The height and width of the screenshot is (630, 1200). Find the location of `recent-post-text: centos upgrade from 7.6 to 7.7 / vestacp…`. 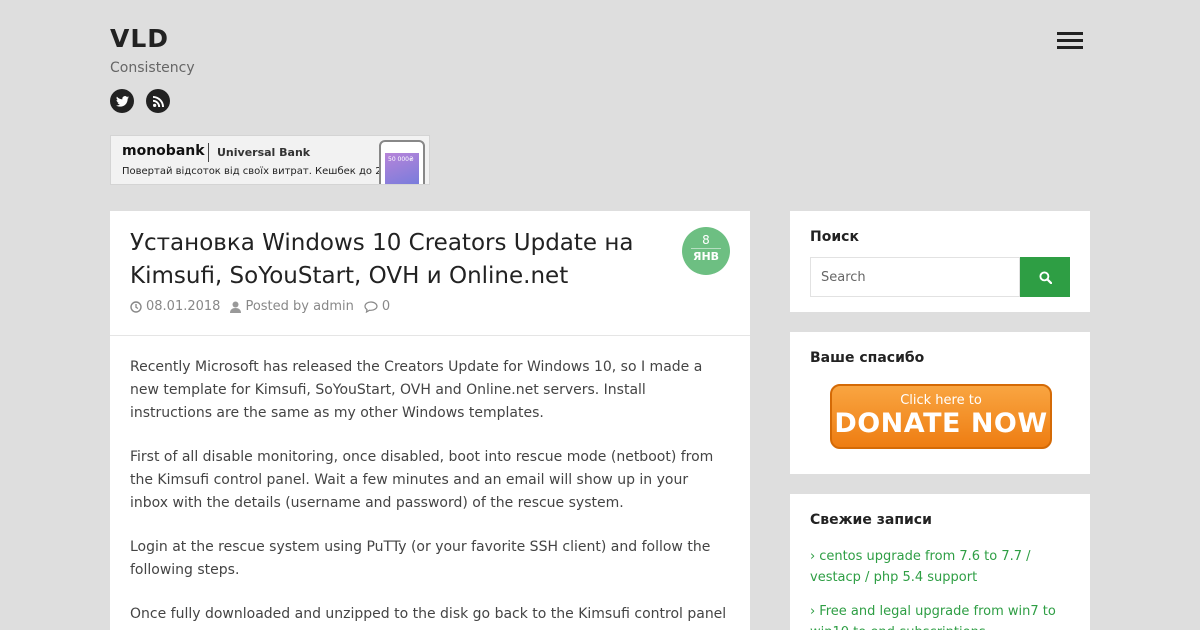

recent-post-text: centos upgrade from 7.6 to 7.7 / vestacp… is located at coordinates (920, 567).